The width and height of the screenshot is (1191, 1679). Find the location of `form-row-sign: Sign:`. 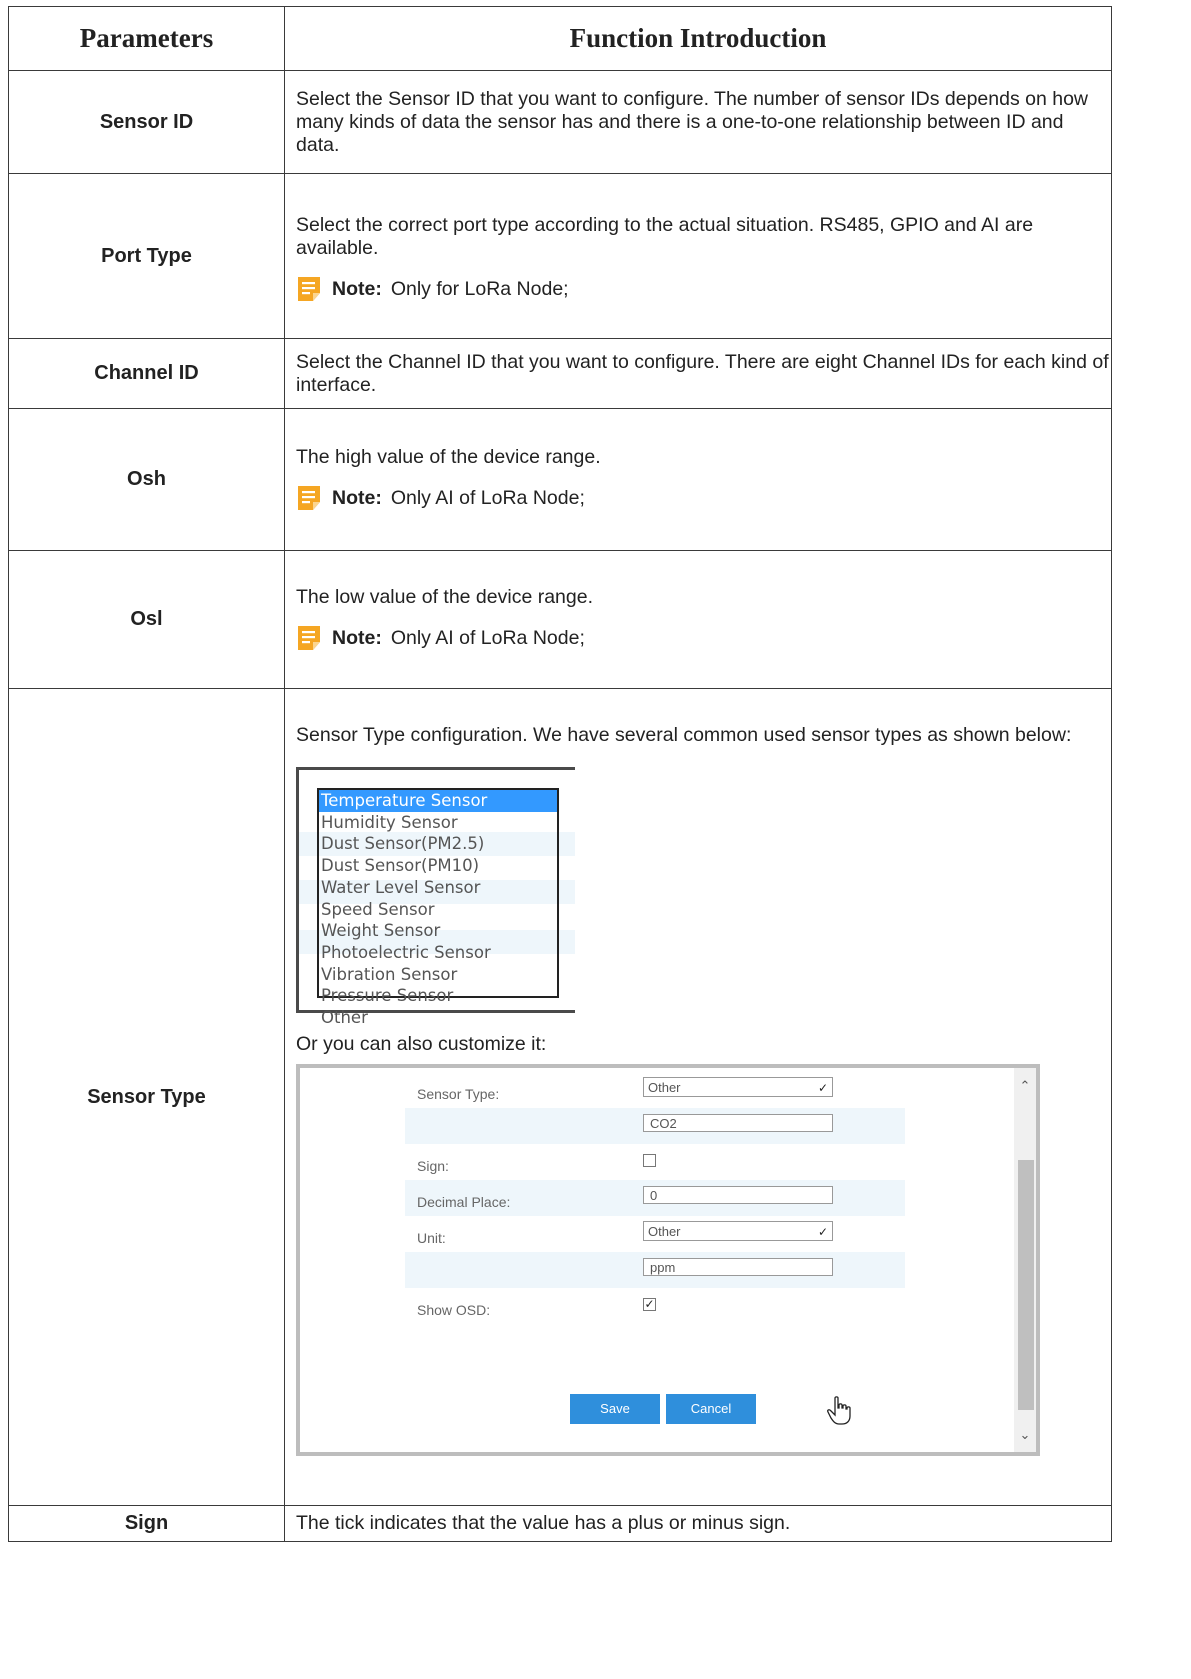

form-row-sign: Sign: is located at coordinates (655, 1162).